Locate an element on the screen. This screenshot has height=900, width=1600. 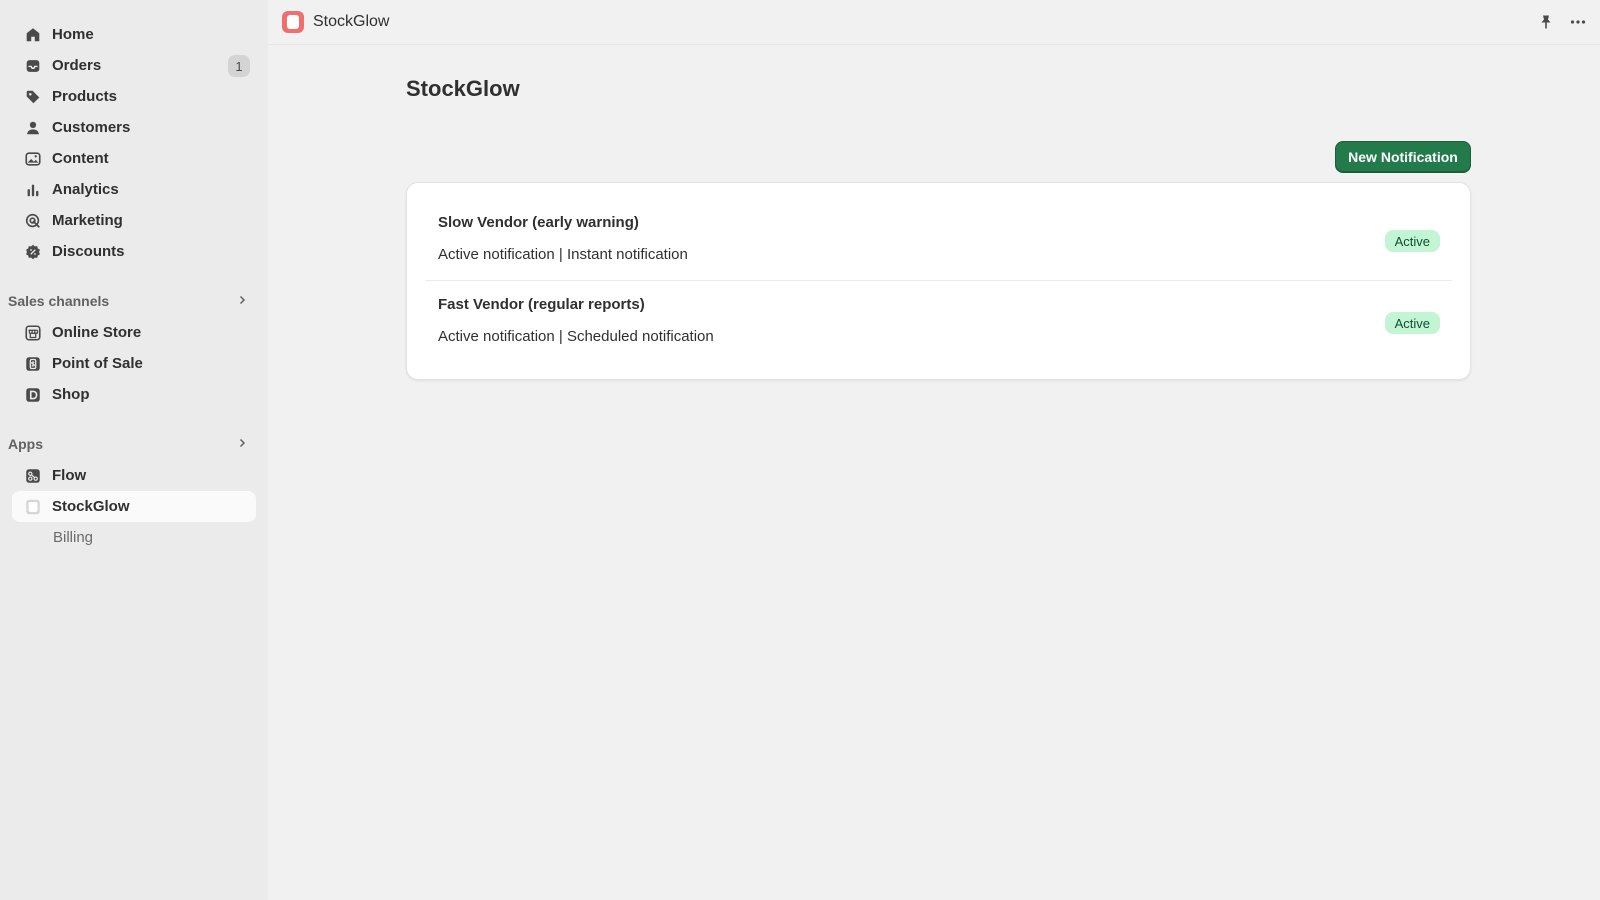
sidebar-item-home: Home is located at coordinates (134, 34).